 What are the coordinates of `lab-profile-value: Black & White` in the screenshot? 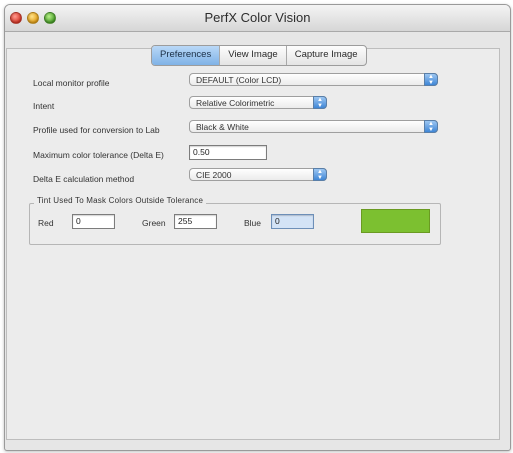 It's located at (222, 127).